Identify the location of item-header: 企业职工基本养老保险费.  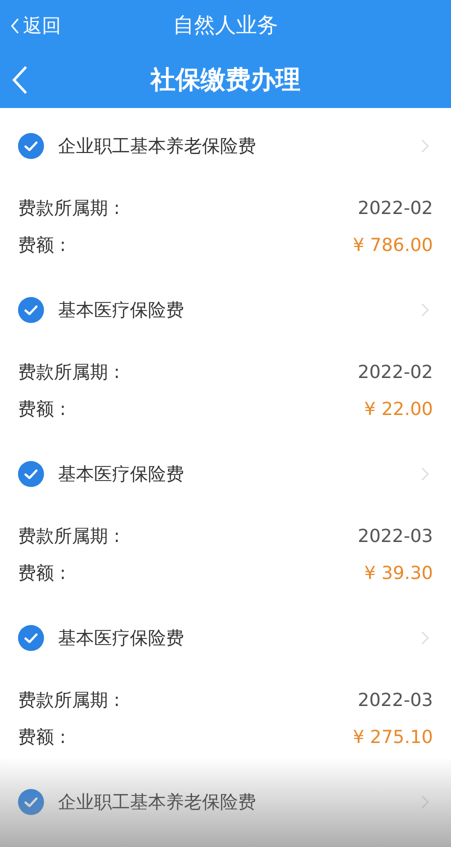
(225, 146).